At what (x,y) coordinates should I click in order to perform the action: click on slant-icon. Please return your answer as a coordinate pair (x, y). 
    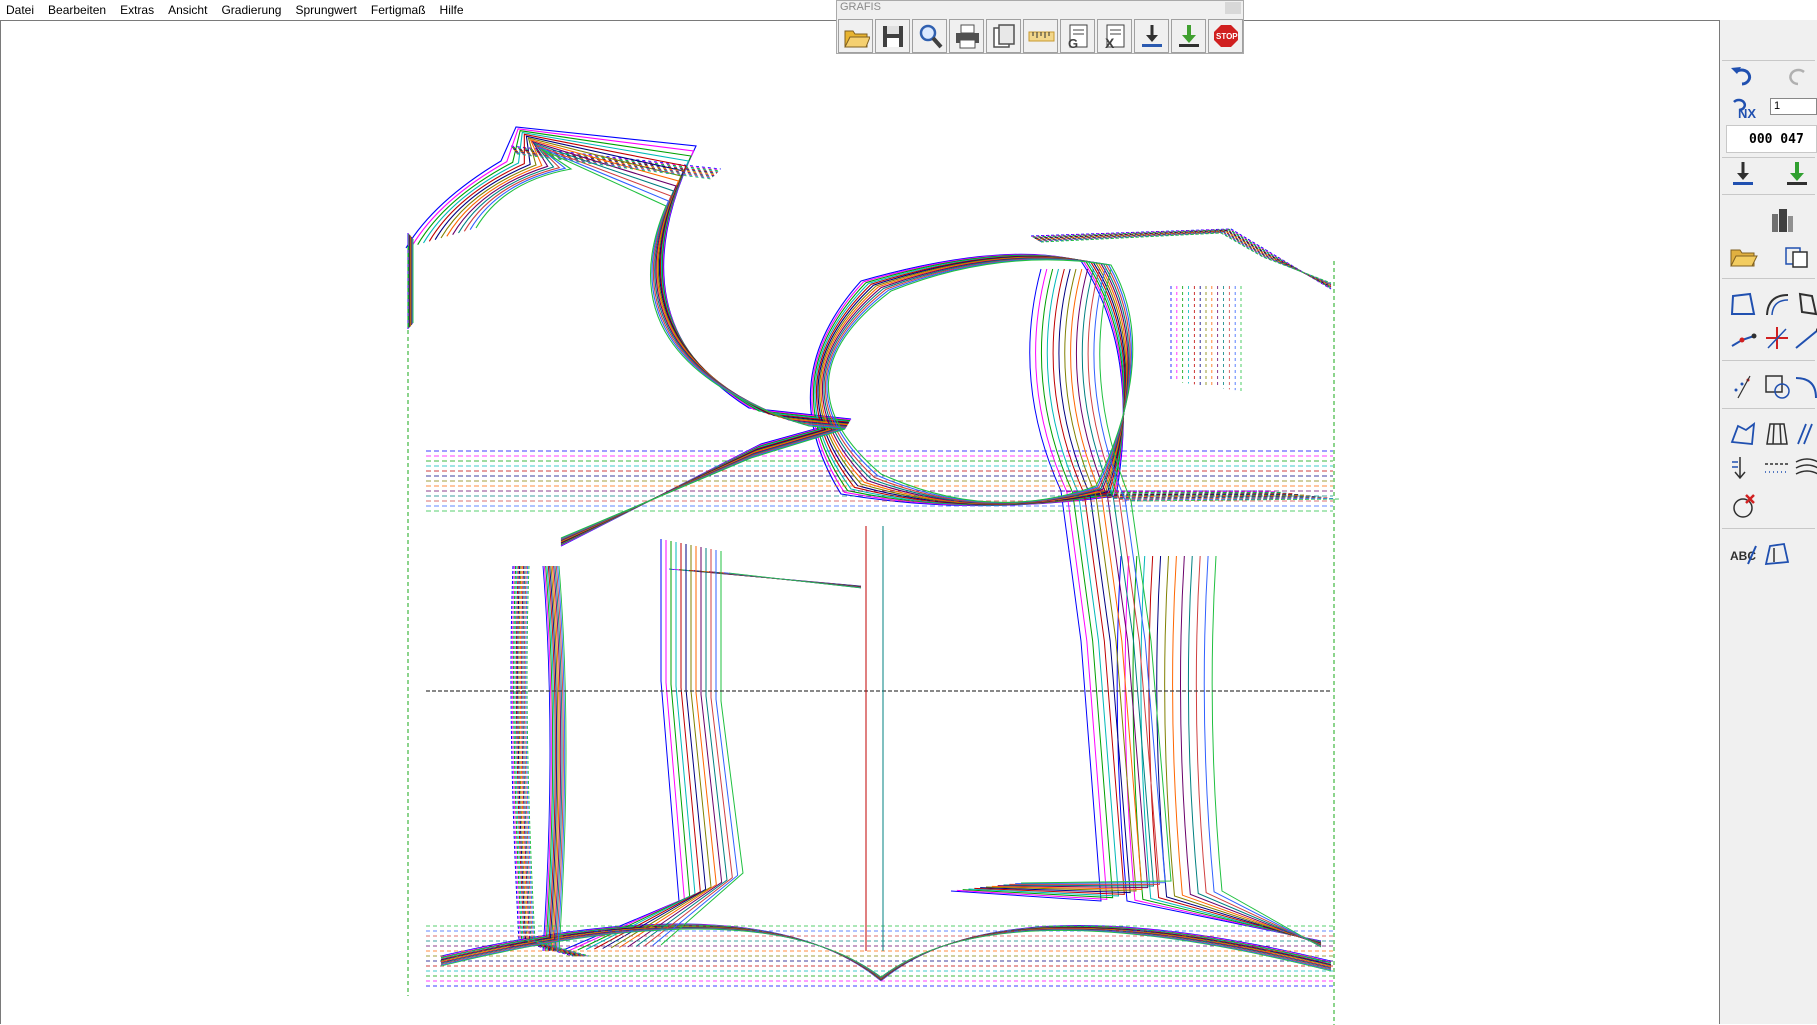
    Looking at the image, I should click on (1804, 434).